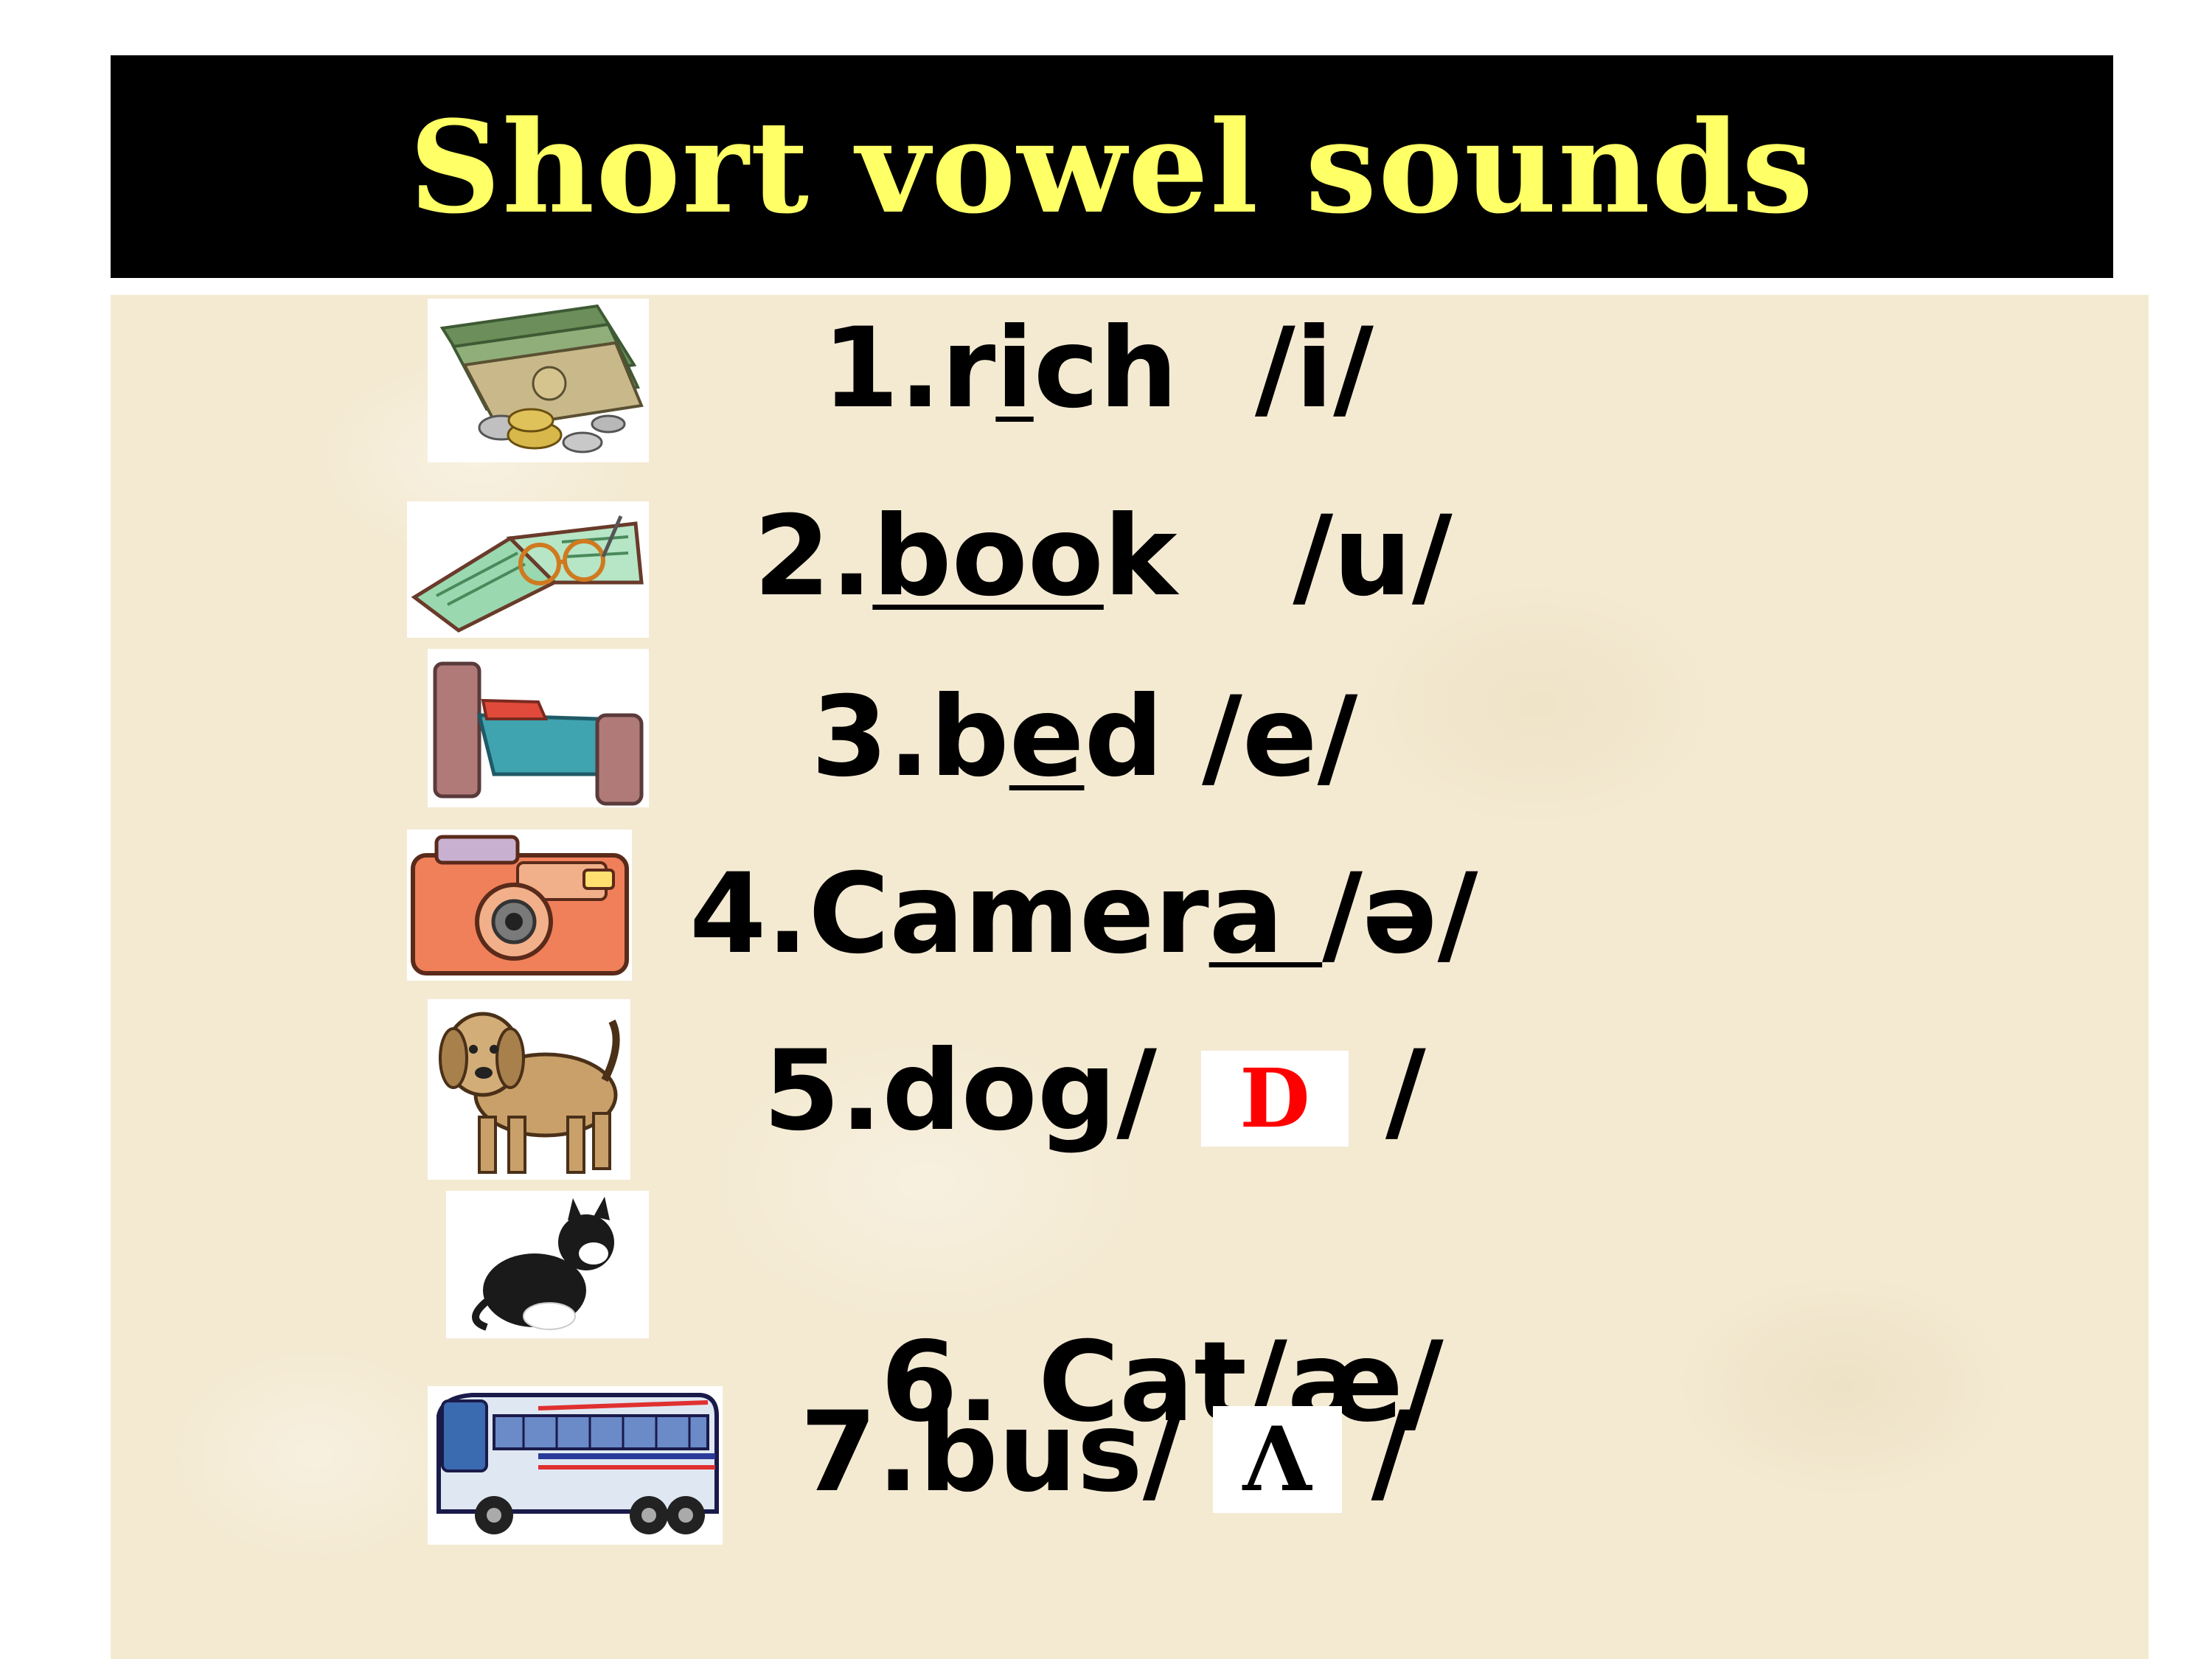 Image resolution: width=2212 pixels, height=1659 pixels. Describe the element at coordinates (538, 380) in the screenshot. I see `money-icon` at that location.